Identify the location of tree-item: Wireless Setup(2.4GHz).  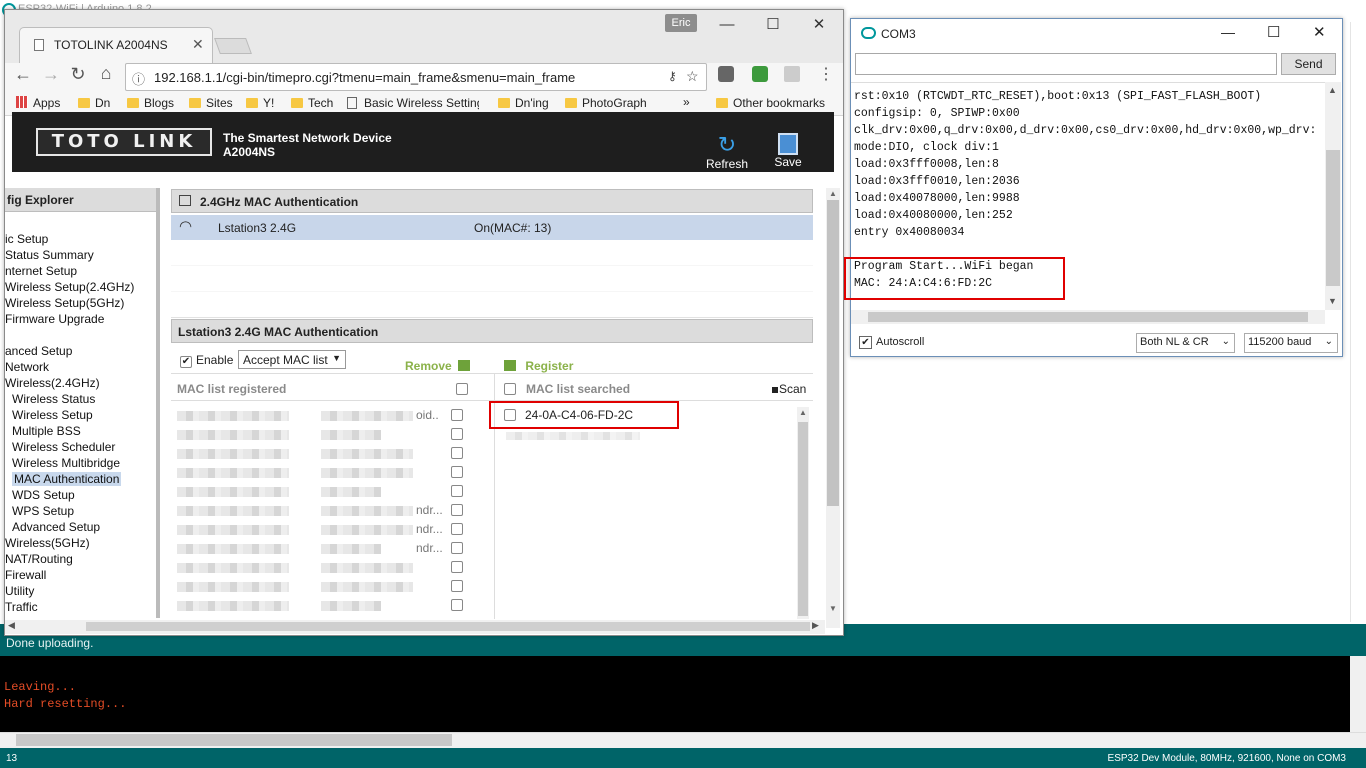
(69, 287).